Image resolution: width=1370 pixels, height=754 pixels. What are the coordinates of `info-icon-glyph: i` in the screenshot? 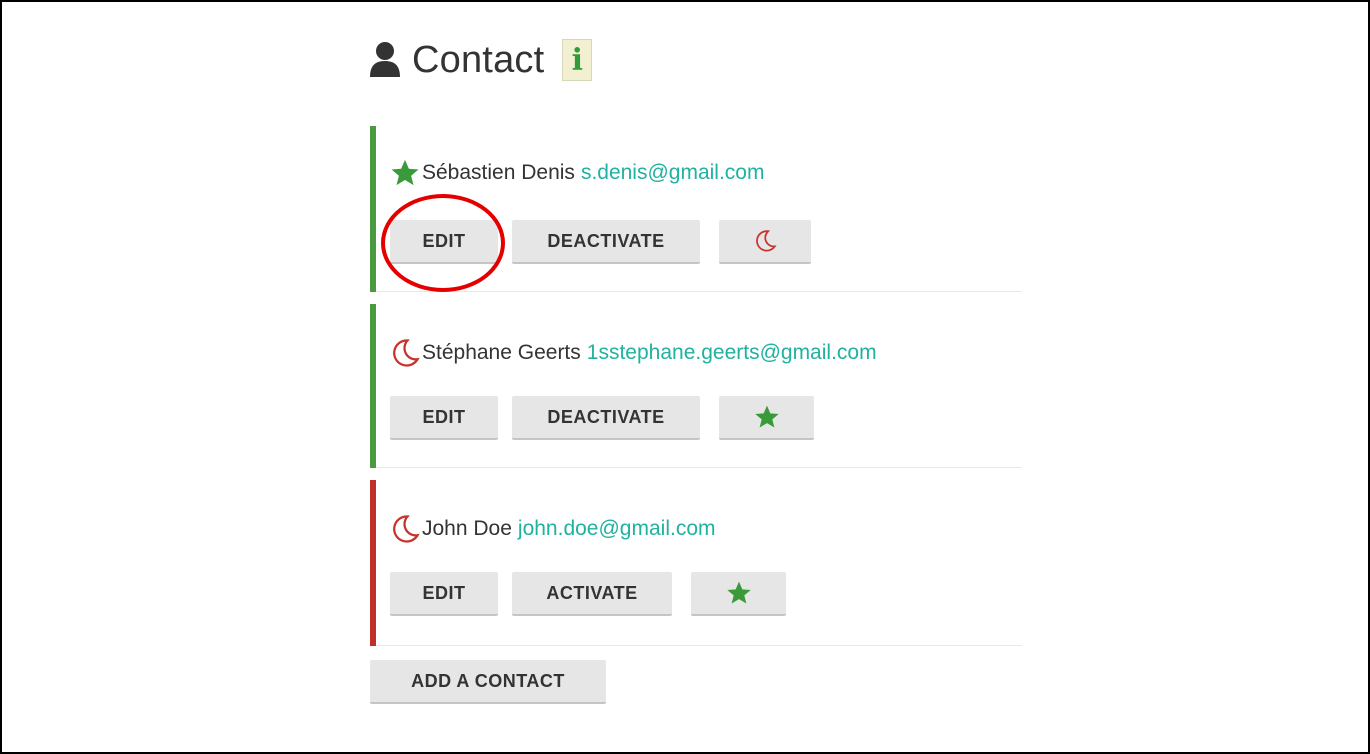 It's located at (577, 60).